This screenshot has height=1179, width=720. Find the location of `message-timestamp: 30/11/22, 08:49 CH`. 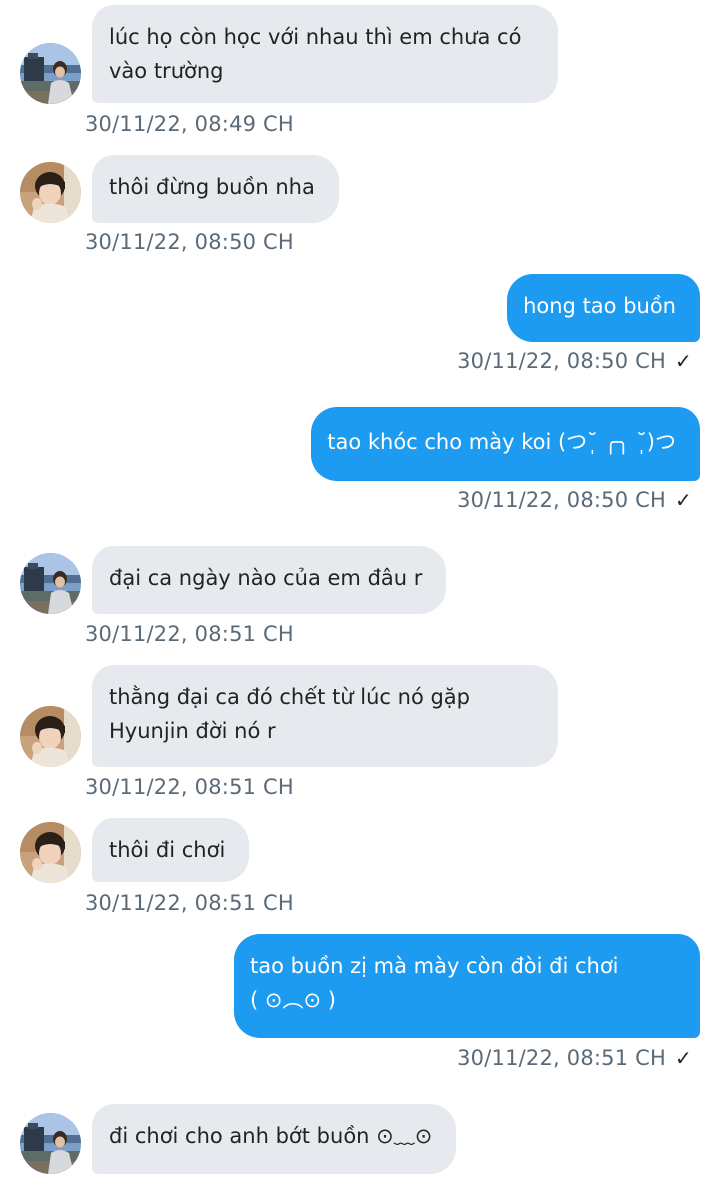

message-timestamp: 30/11/22, 08:49 CH is located at coordinates (189, 124).